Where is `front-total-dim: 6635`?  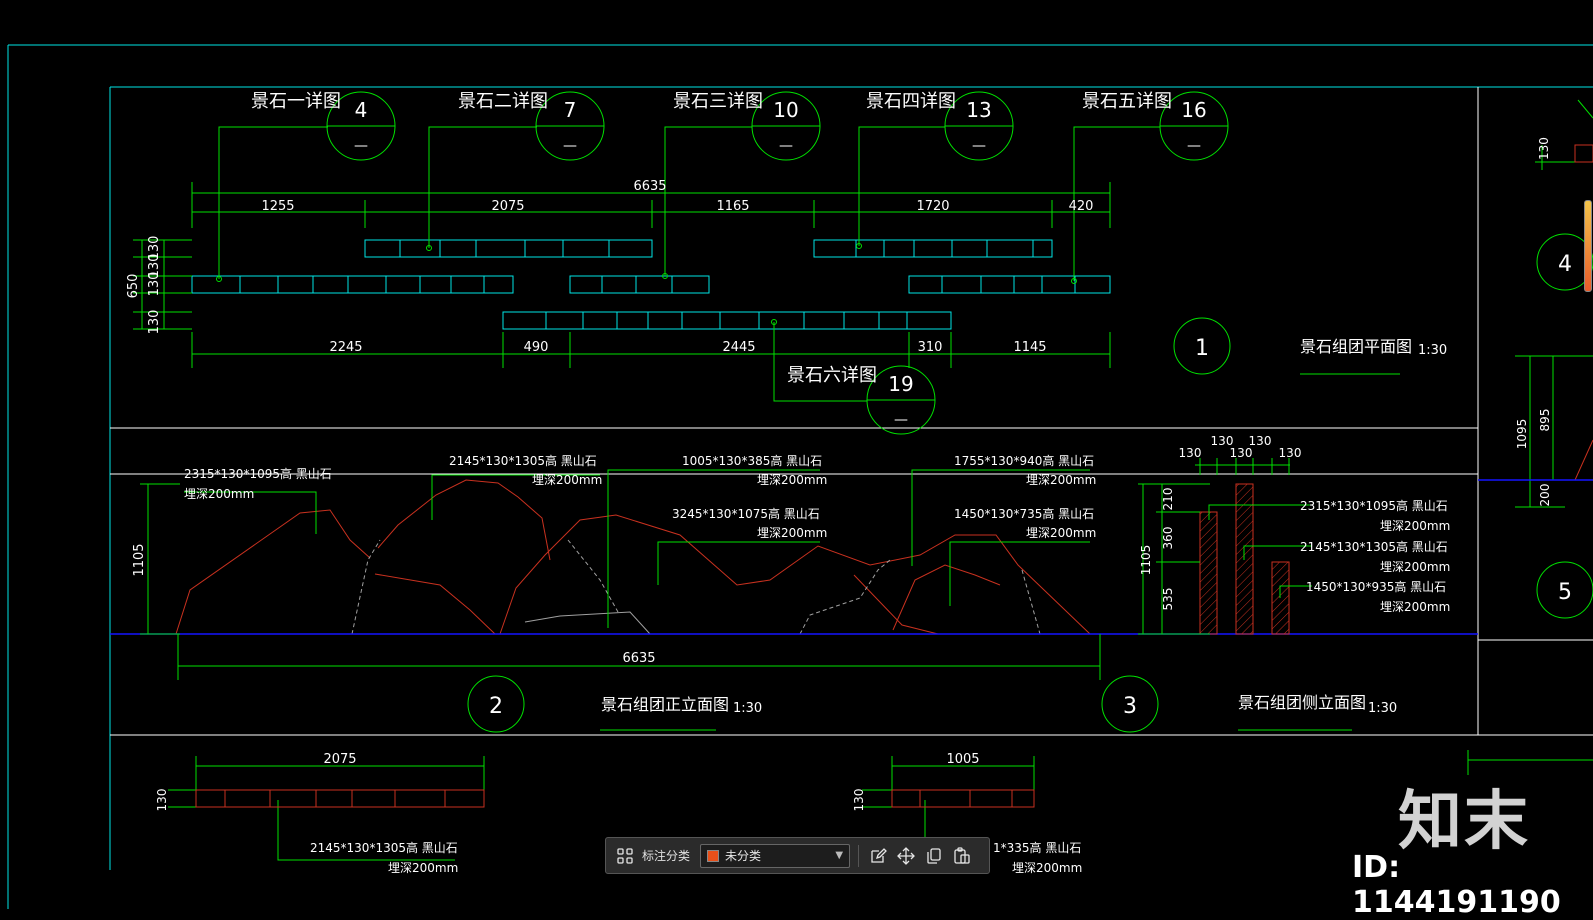
front-total-dim: 6635 is located at coordinates (638, 658).